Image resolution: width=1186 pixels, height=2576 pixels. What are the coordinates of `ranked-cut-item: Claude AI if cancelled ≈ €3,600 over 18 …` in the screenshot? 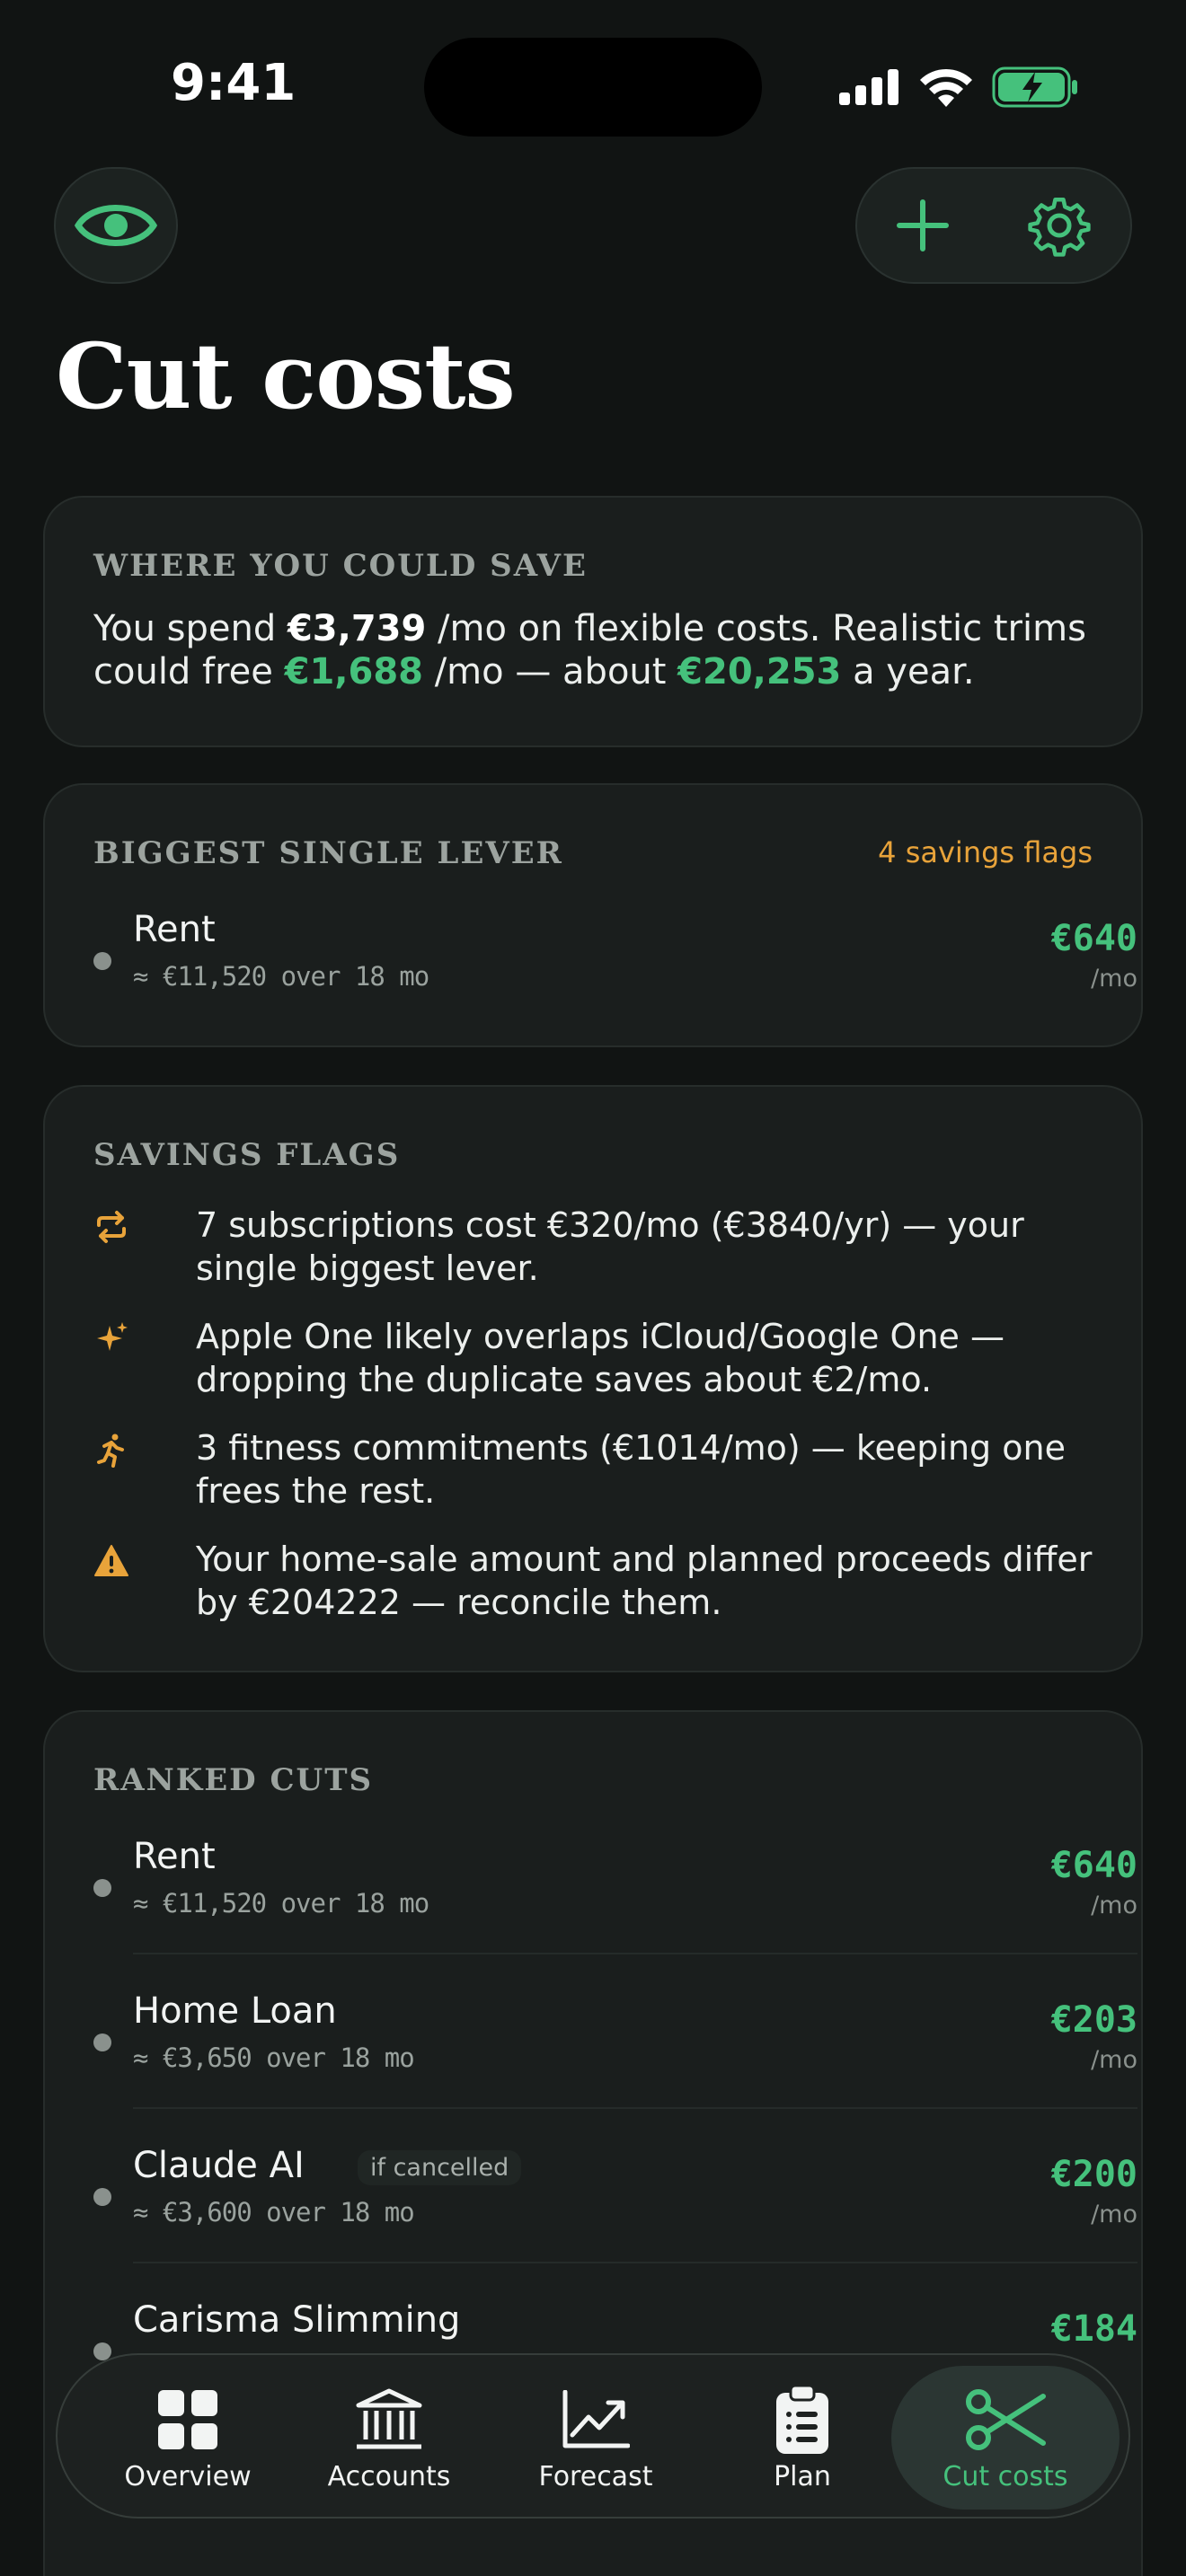 It's located at (615, 2199).